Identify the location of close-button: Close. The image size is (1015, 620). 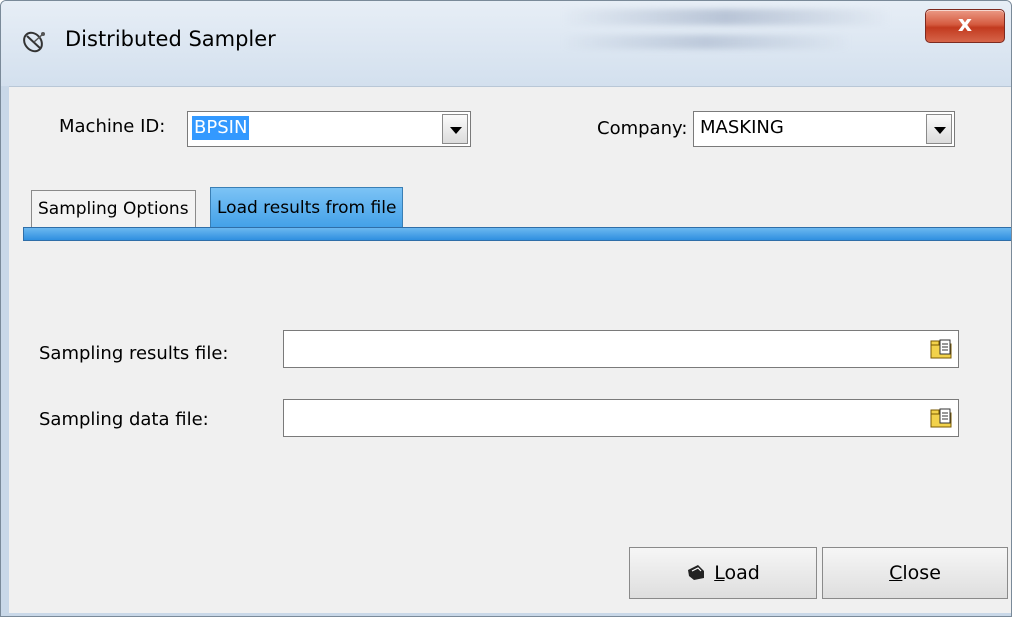
(915, 573).